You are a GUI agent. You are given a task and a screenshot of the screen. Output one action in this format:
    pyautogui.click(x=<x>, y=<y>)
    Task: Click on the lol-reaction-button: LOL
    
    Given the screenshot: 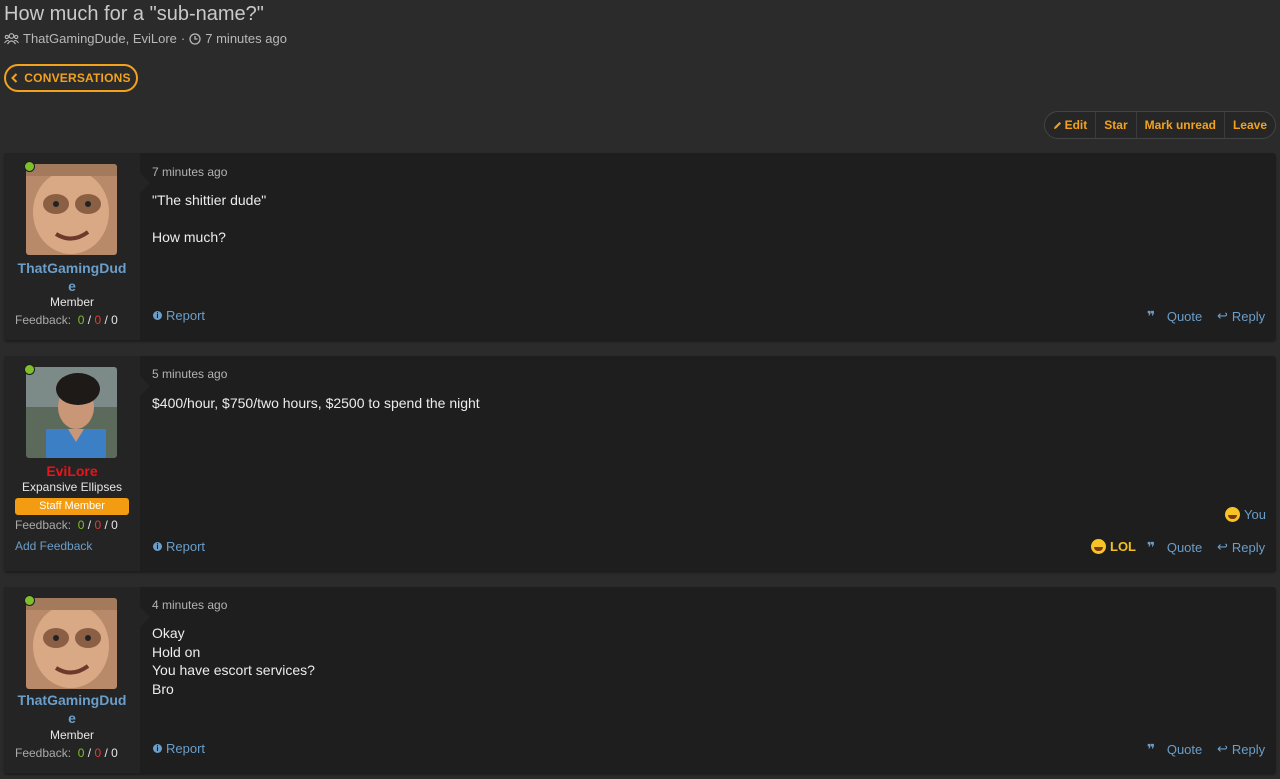 What is the action you would take?
    pyautogui.click(x=1113, y=546)
    